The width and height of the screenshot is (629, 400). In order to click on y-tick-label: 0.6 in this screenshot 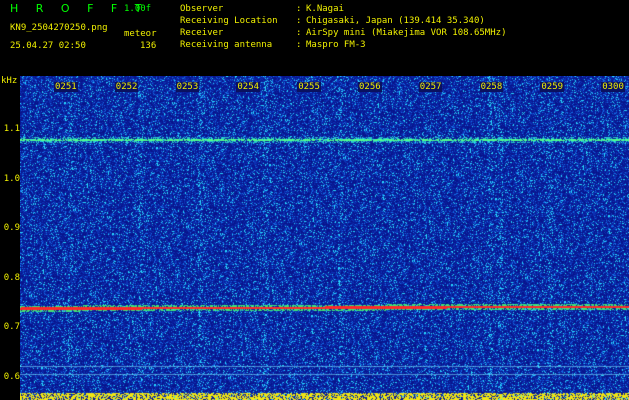, I will do `click(11, 376)`.